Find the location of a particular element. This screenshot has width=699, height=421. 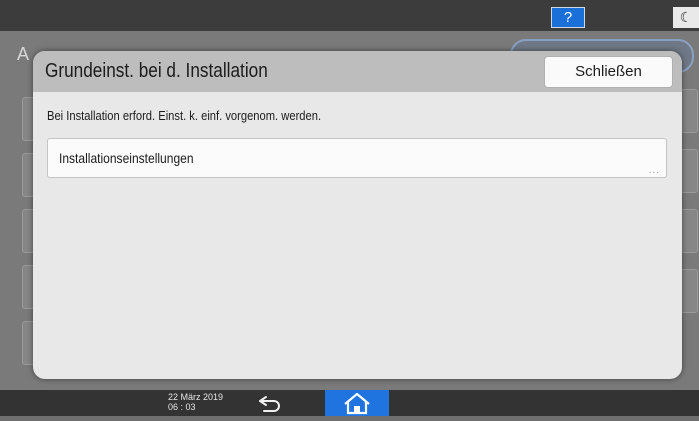

home-button is located at coordinates (357, 403).